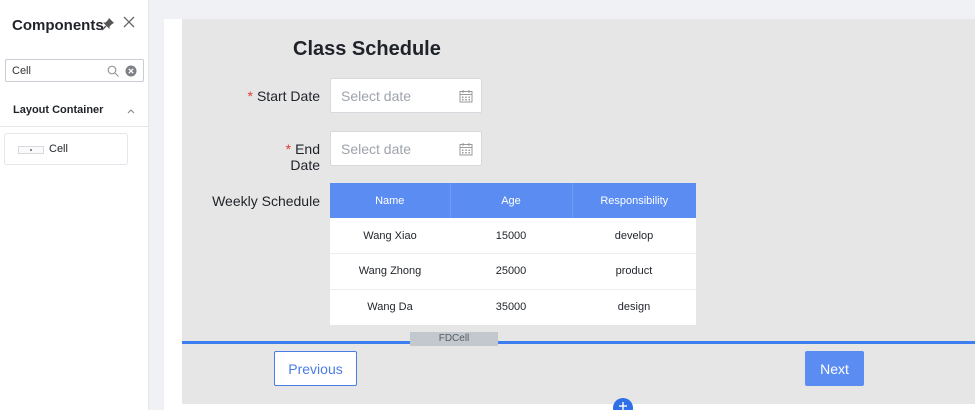 The height and width of the screenshot is (410, 975). I want to click on start-date-label-text: Start Date, so click(288, 96).